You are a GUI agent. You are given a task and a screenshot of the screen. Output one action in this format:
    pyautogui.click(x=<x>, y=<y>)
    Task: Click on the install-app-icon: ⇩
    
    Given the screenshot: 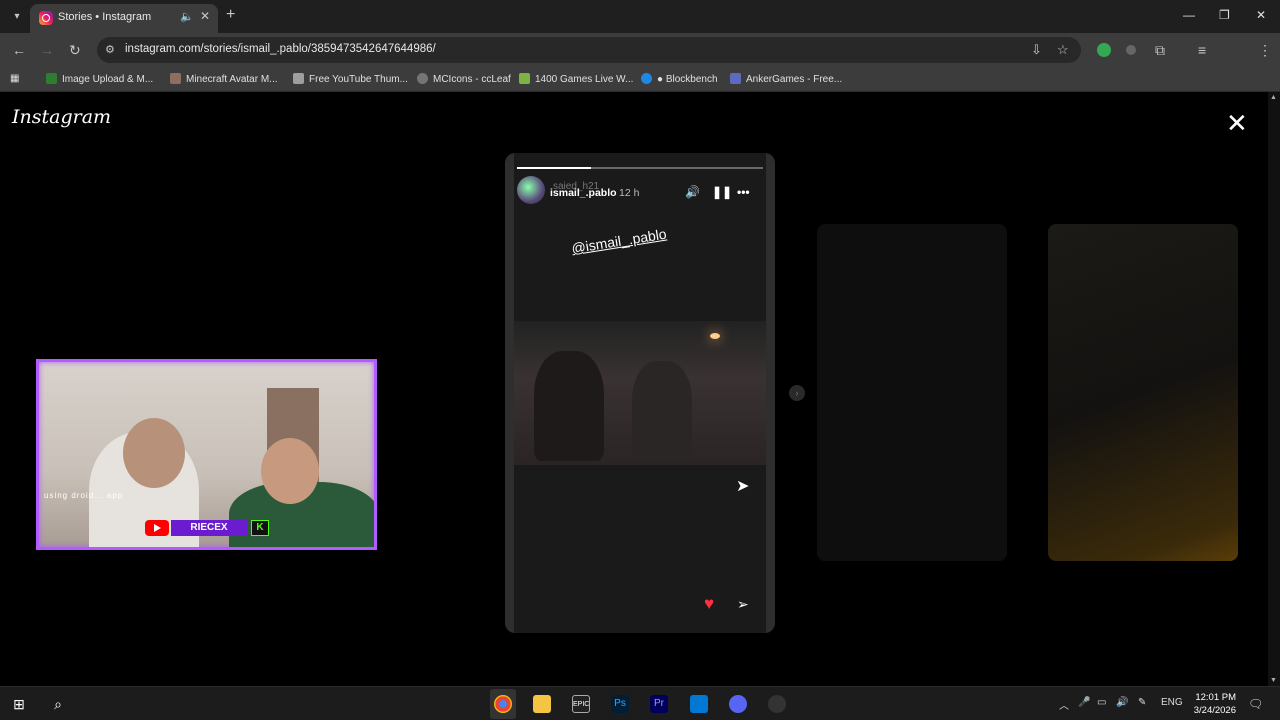 What is the action you would take?
    pyautogui.click(x=1036, y=50)
    